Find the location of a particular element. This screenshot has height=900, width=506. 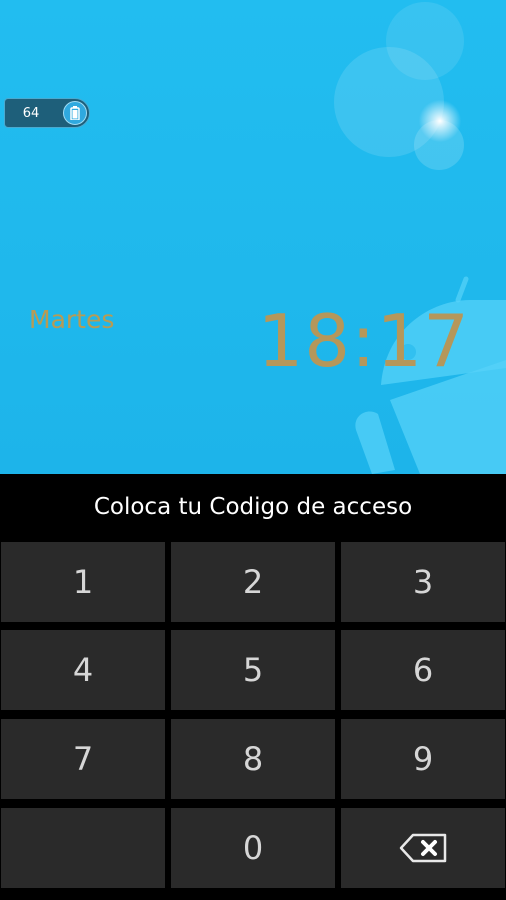

key-0: 0 is located at coordinates (253, 848).